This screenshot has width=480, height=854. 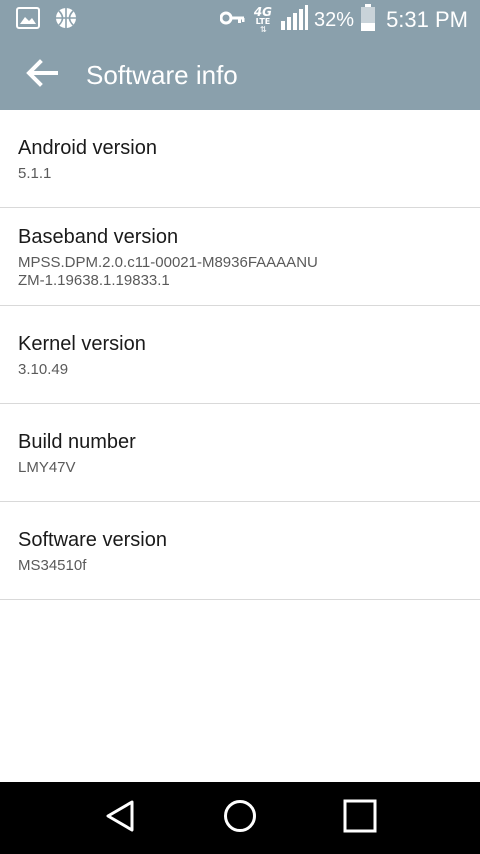 I want to click on item-title: Baseband version, so click(x=98, y=236).